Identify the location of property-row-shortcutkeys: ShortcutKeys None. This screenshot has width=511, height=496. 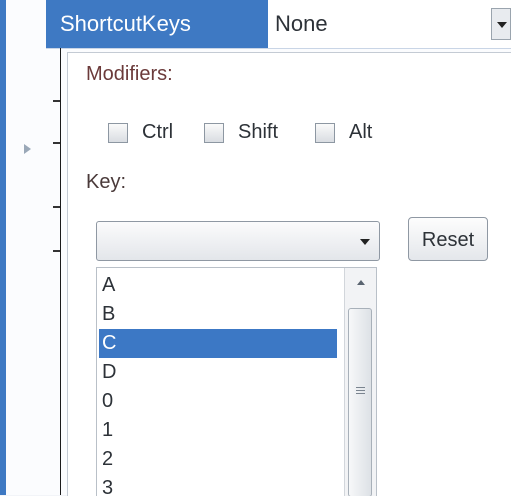
(278, 24).